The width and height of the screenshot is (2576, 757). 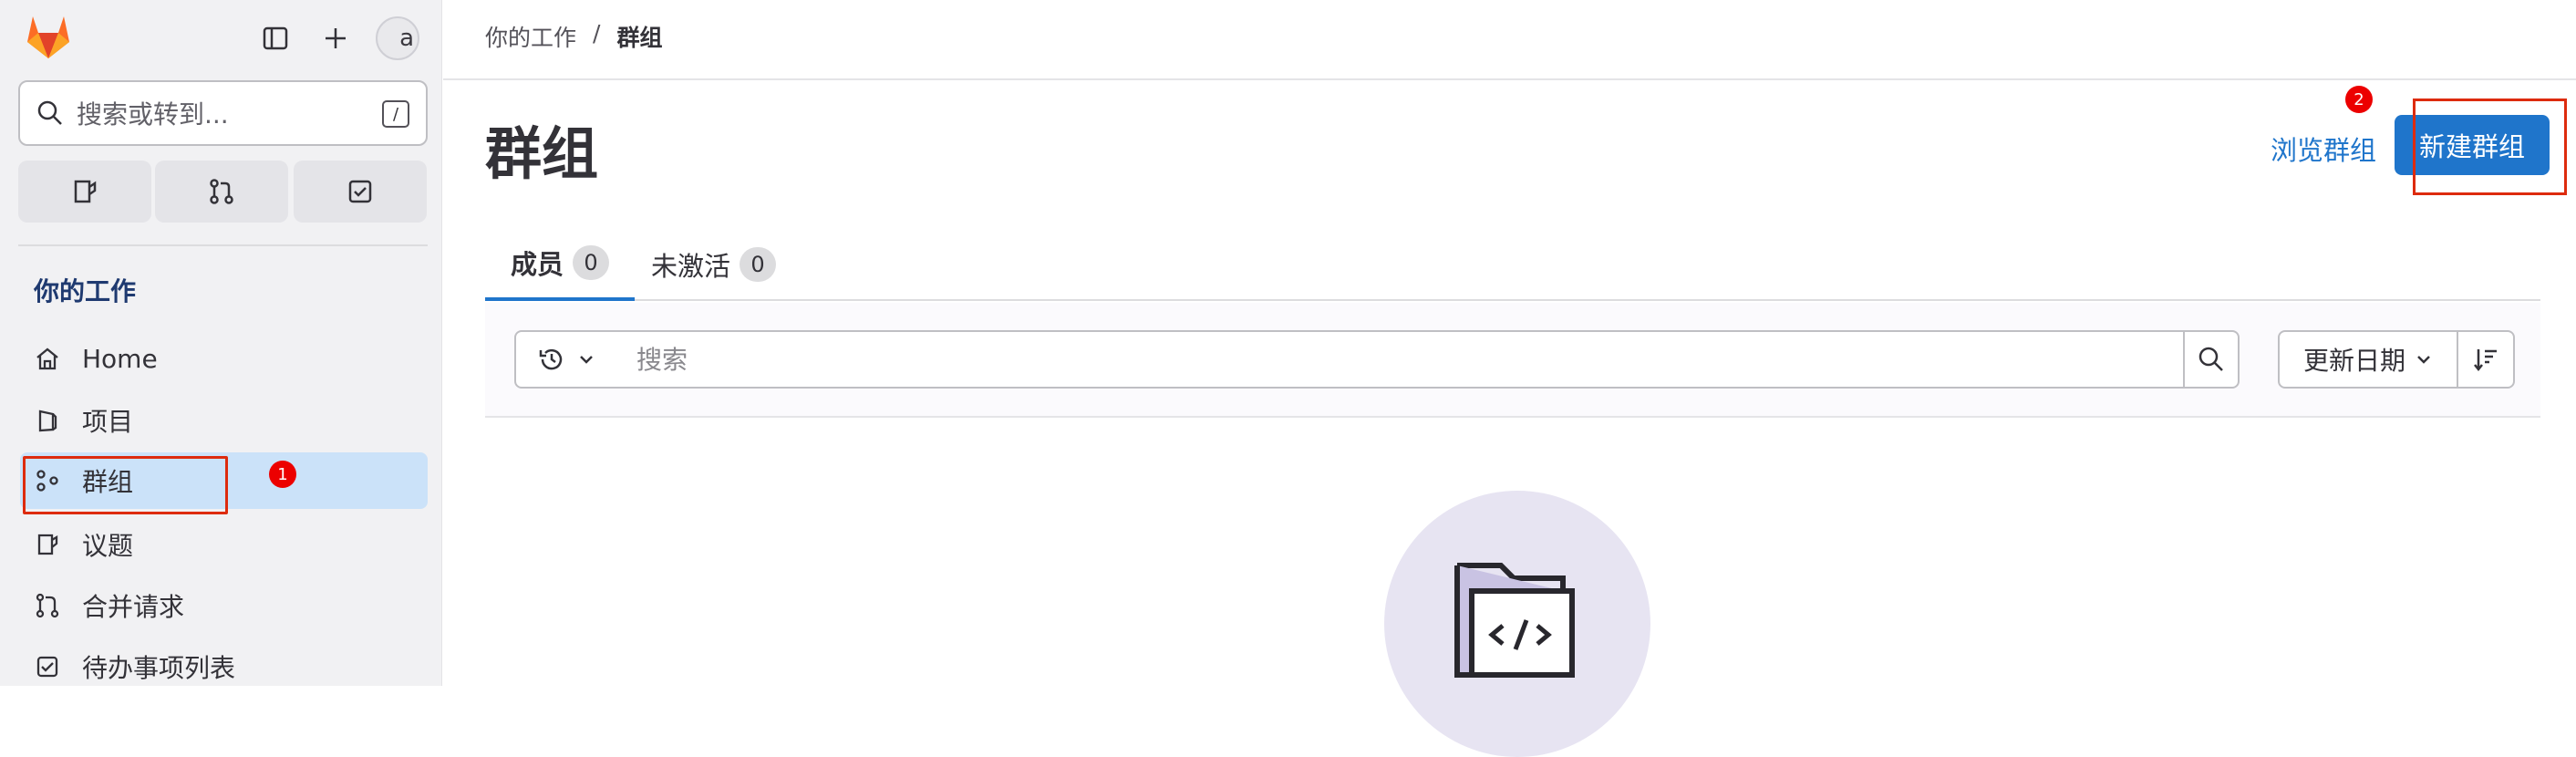 I want to click on sidebar-item-issues: 议题, so click(x=224, y=544).